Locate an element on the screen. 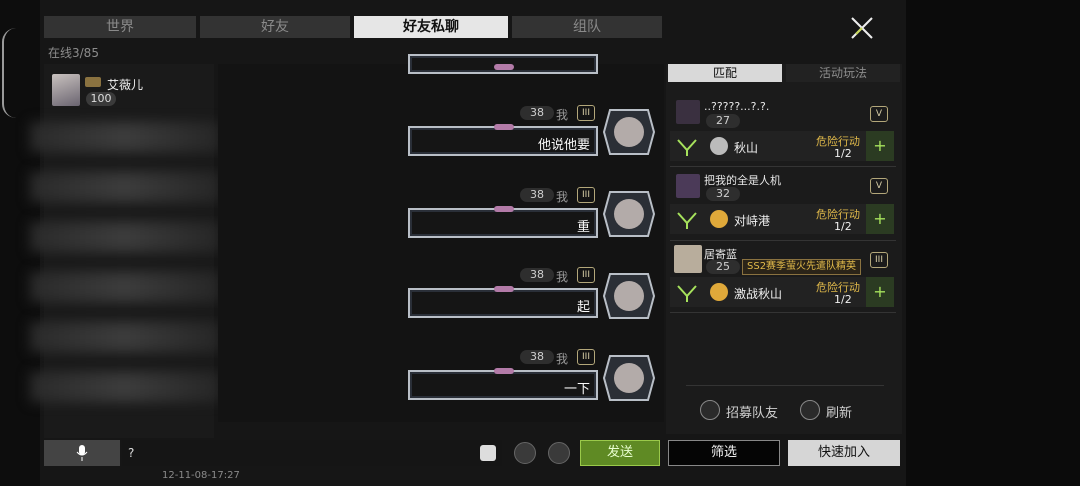  close-icon is located at coordinates (862, 28).